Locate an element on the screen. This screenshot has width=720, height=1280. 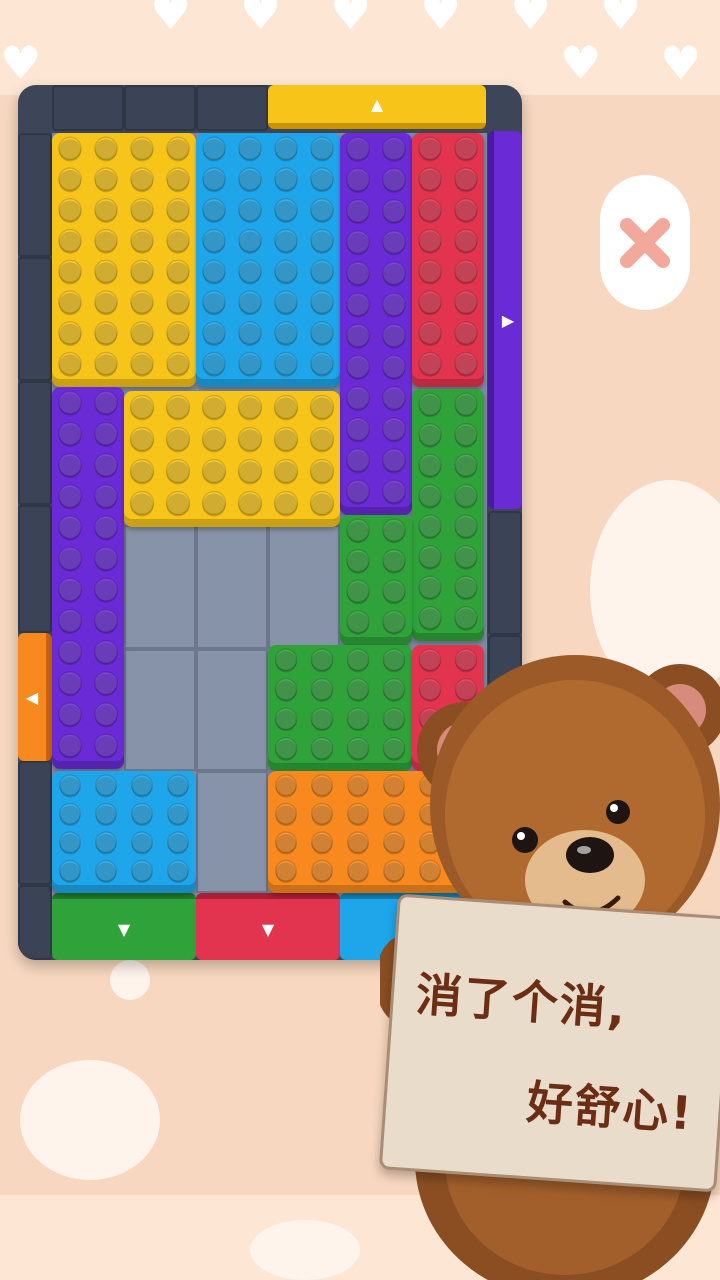
purple-block-left is located at coordinates (88, 578).